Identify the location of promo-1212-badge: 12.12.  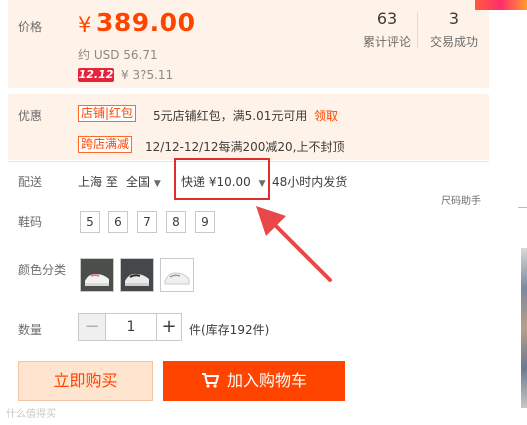
(96, 75).